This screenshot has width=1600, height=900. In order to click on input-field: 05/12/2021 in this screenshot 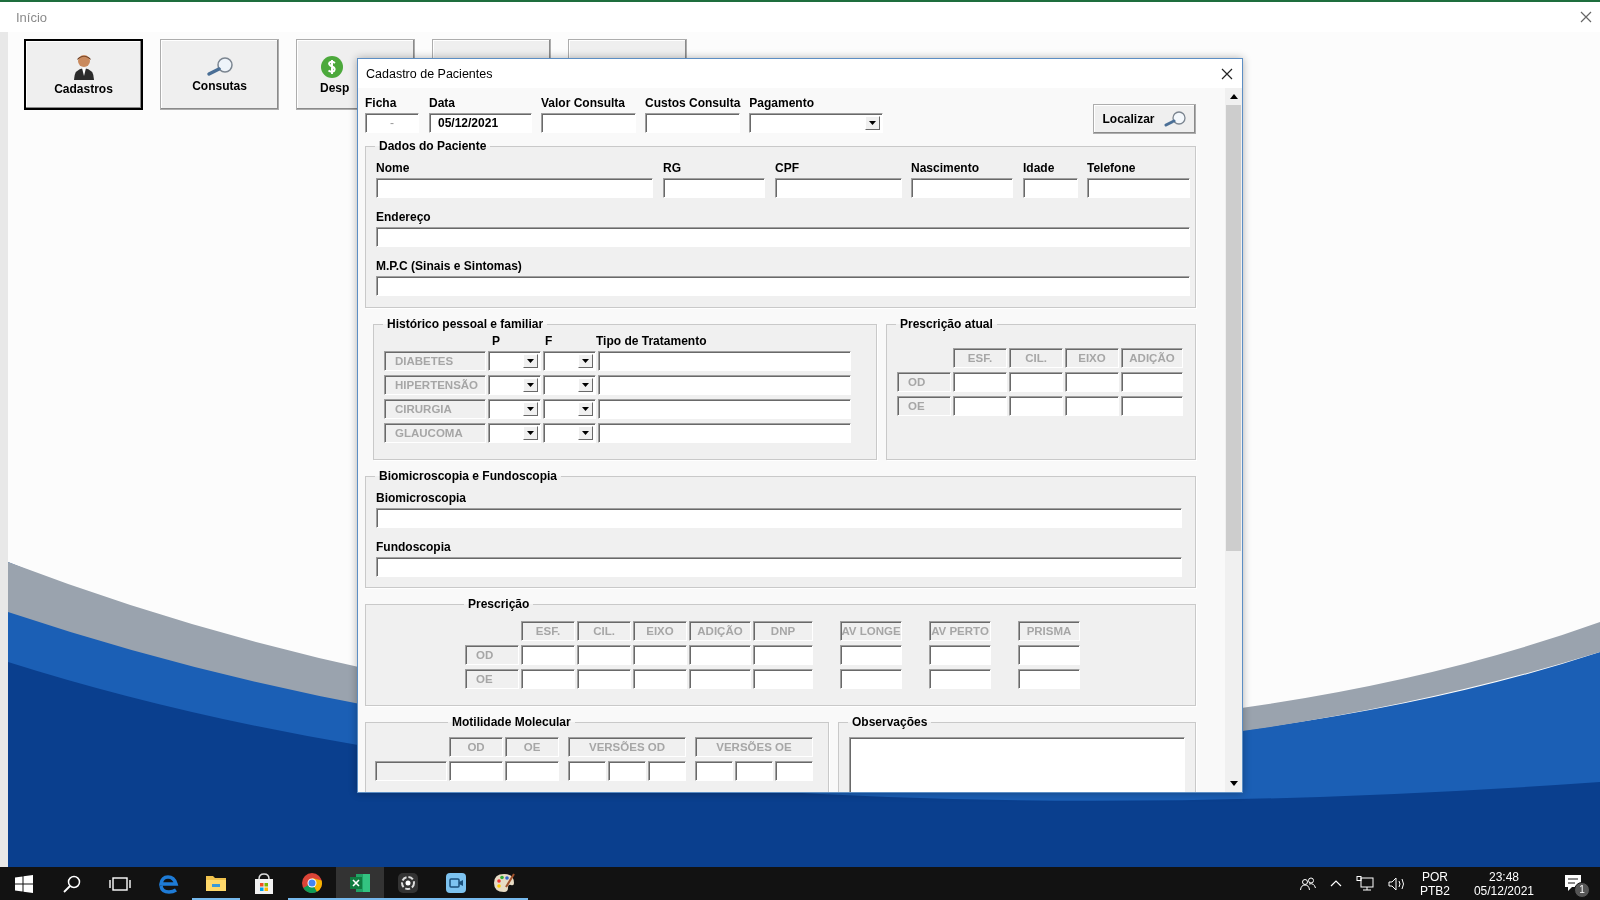, I will do `click(480, 123)`.